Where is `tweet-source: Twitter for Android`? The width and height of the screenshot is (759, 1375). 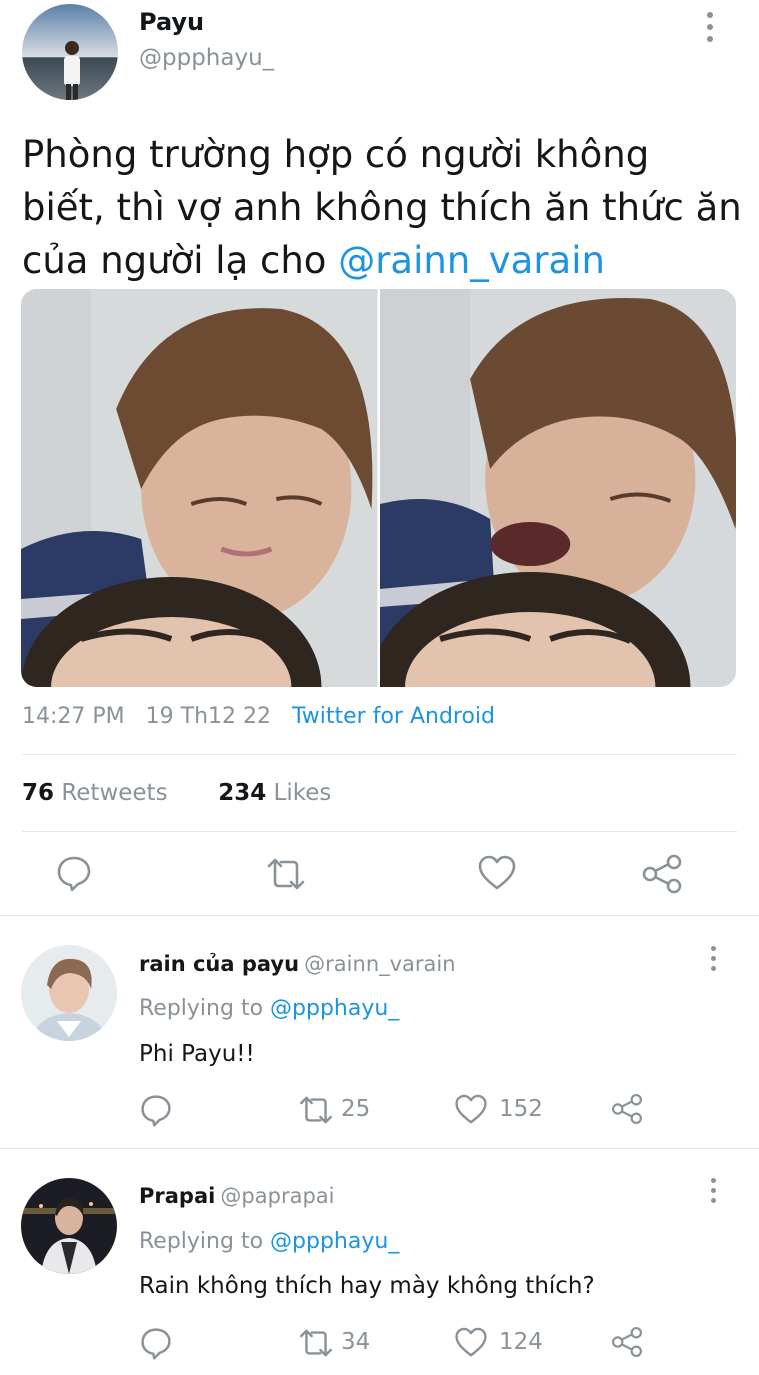 tweet-source: Twitter for Android is located at coordinates (393, 716).